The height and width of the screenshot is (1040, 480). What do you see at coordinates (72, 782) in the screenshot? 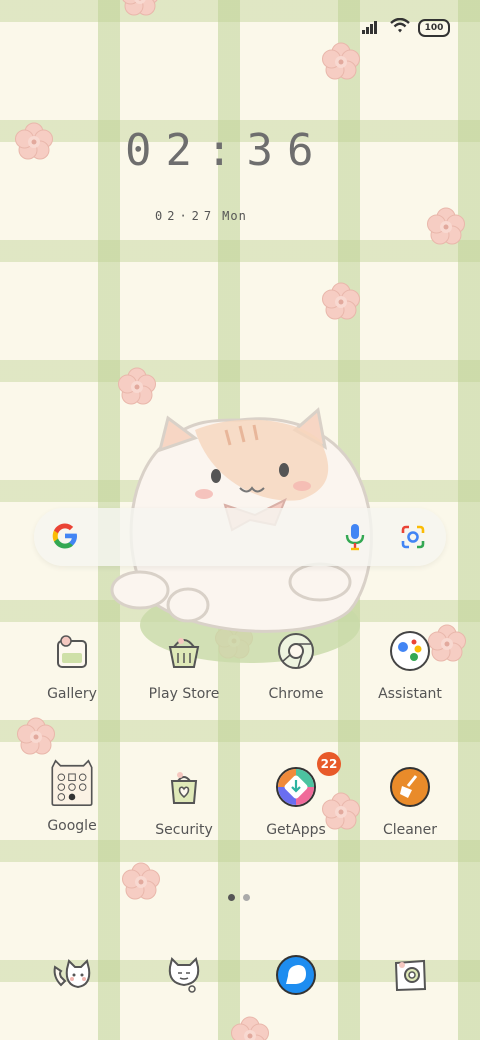
I see `google-folder-icon` at bounding box center [72, 782].